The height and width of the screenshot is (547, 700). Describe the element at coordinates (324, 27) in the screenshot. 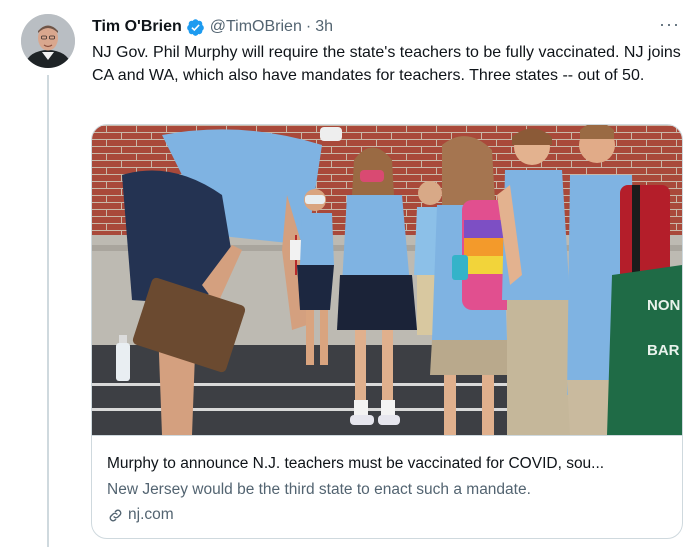

I see `timestamp: 3h` at that location.